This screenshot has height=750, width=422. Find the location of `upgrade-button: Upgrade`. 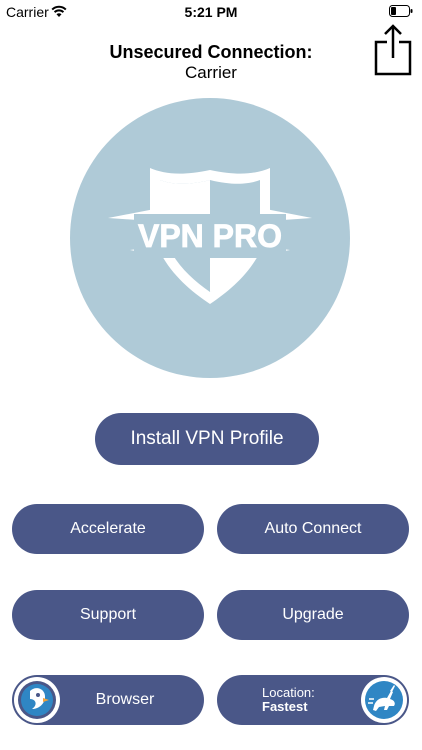

upgrade-button: Upgrade is located at coordinates (313, 615).